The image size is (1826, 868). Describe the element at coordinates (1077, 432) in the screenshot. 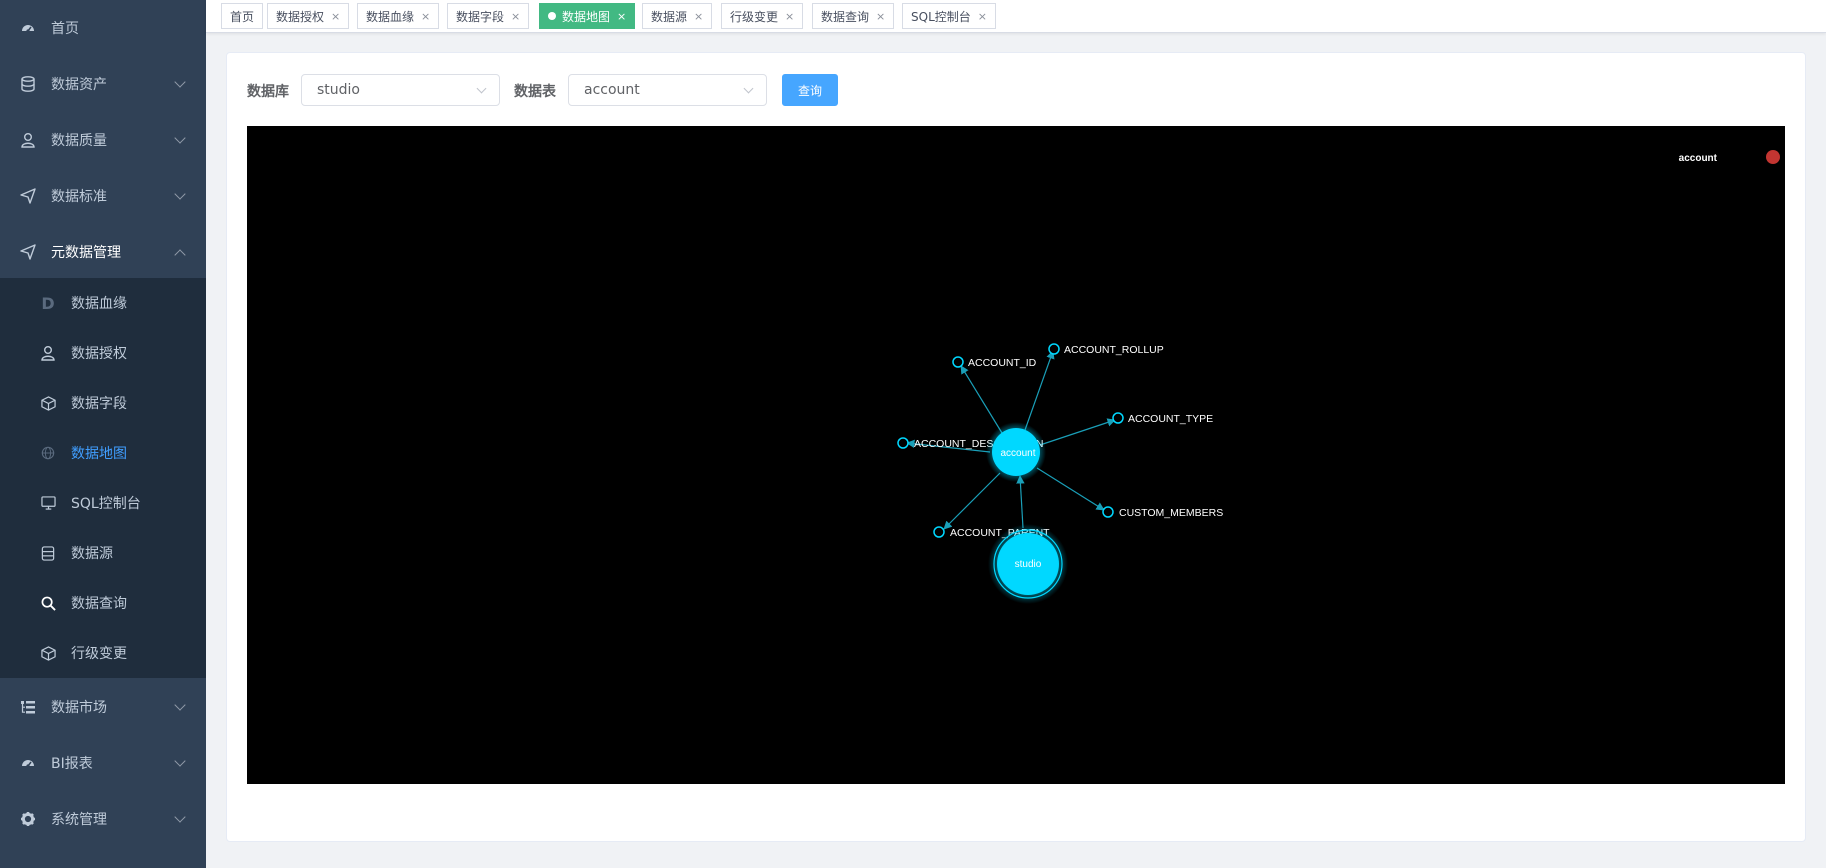

I see `edge-account-type` at that location.